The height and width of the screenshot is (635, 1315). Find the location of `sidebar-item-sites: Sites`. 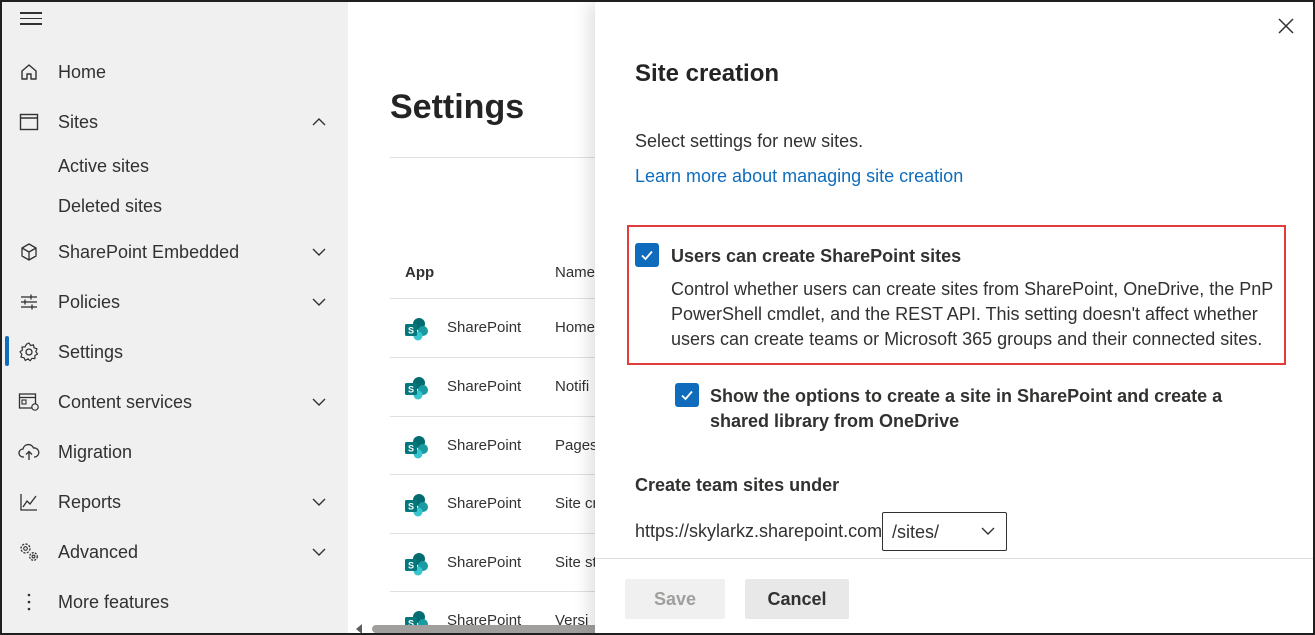

sidebar-item-sites: Sites is located at coordinates (175, 122).